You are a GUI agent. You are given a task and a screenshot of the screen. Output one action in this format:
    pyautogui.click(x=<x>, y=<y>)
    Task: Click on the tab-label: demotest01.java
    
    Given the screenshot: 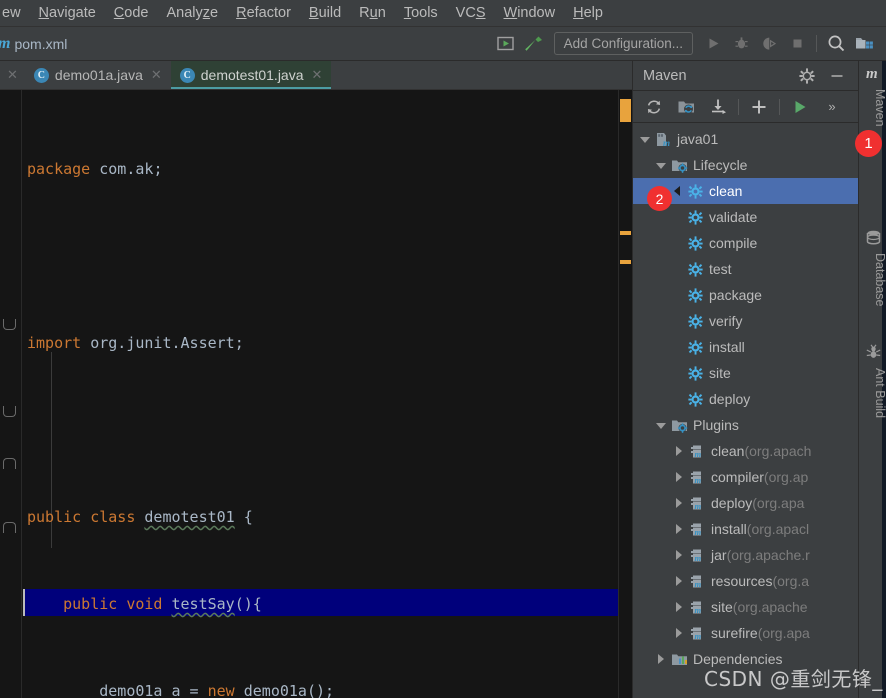 What is the action you would take?
    pyautogui.click(x=252, y=75)
    